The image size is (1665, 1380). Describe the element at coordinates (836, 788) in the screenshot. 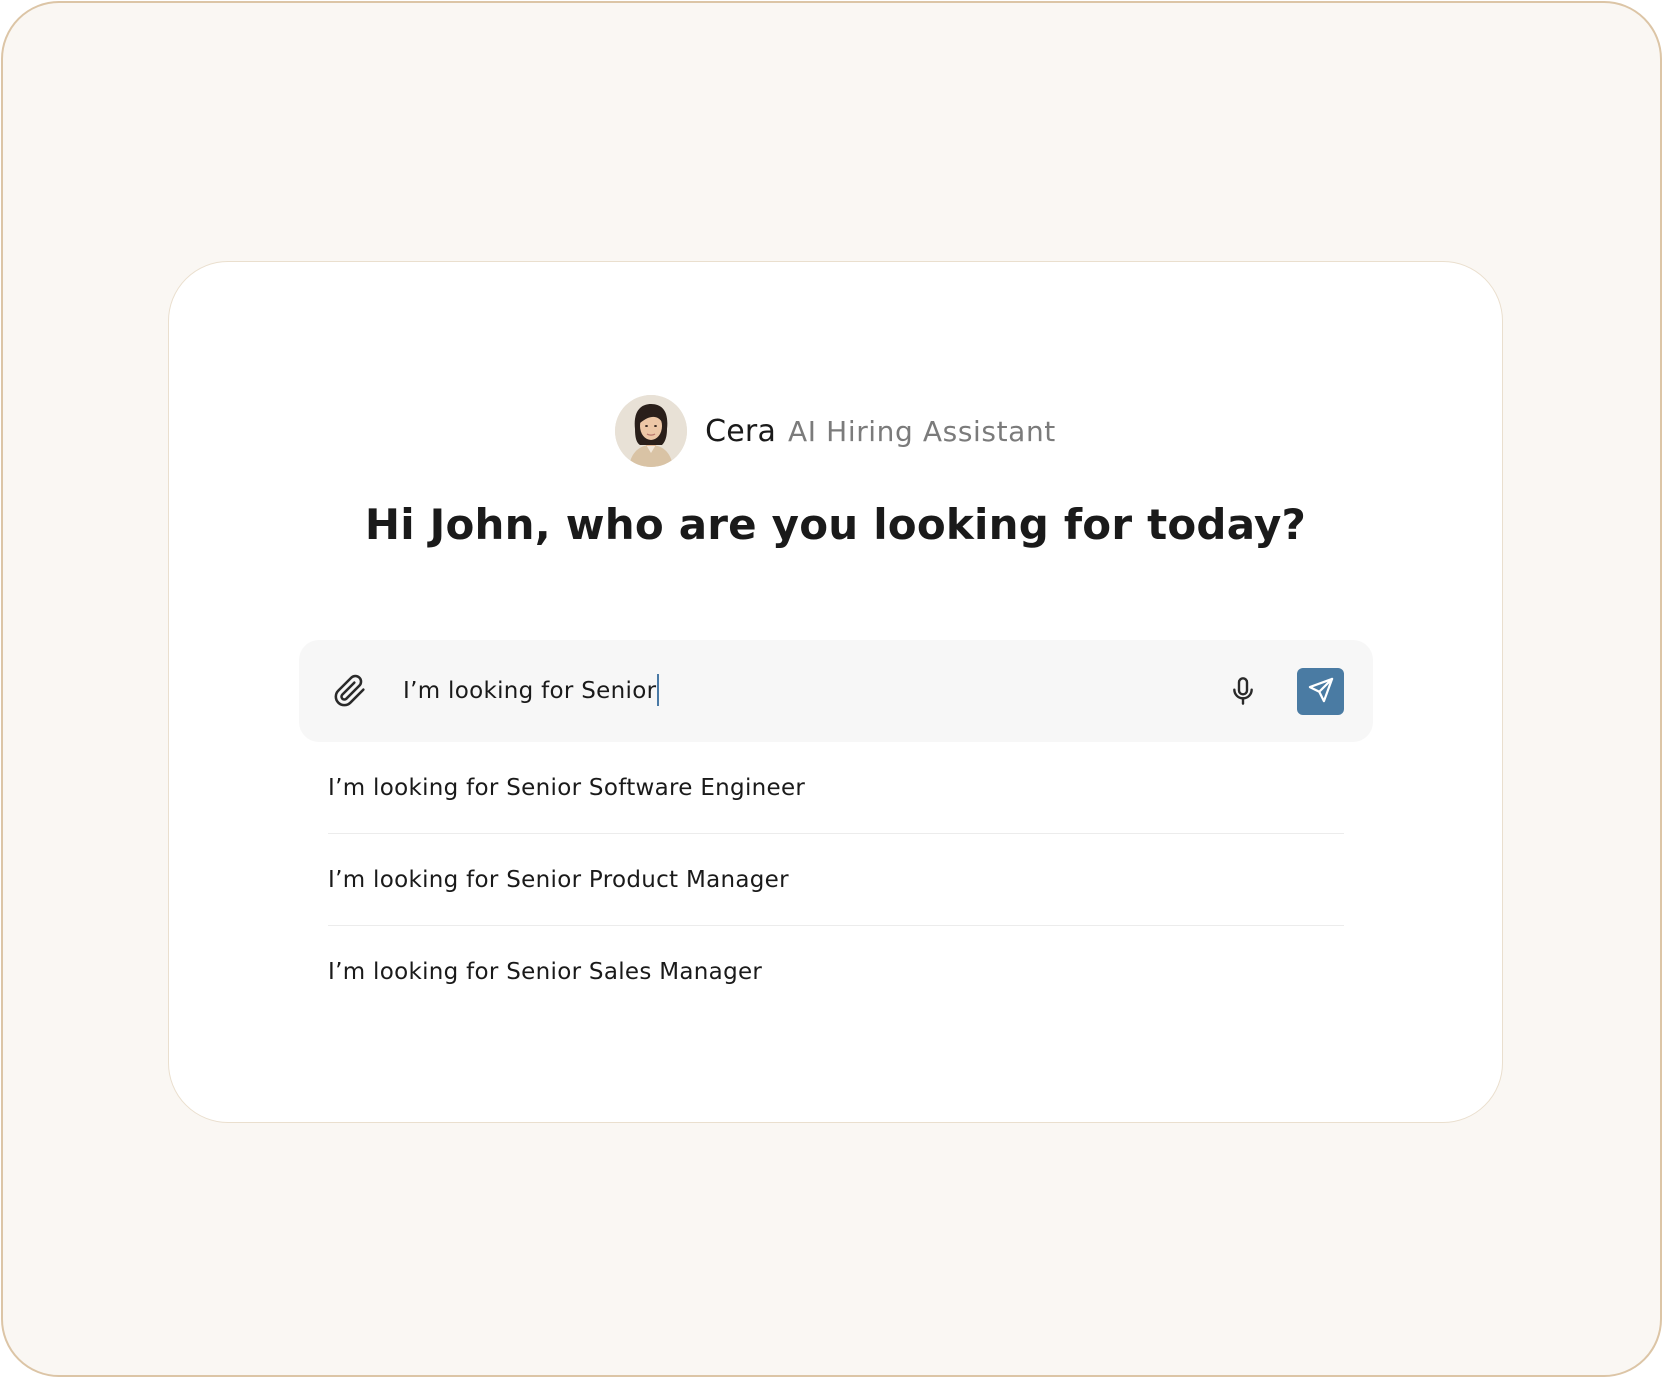

I see `suggestion-item: I’m looking for Senior Software Engineer` at that location.